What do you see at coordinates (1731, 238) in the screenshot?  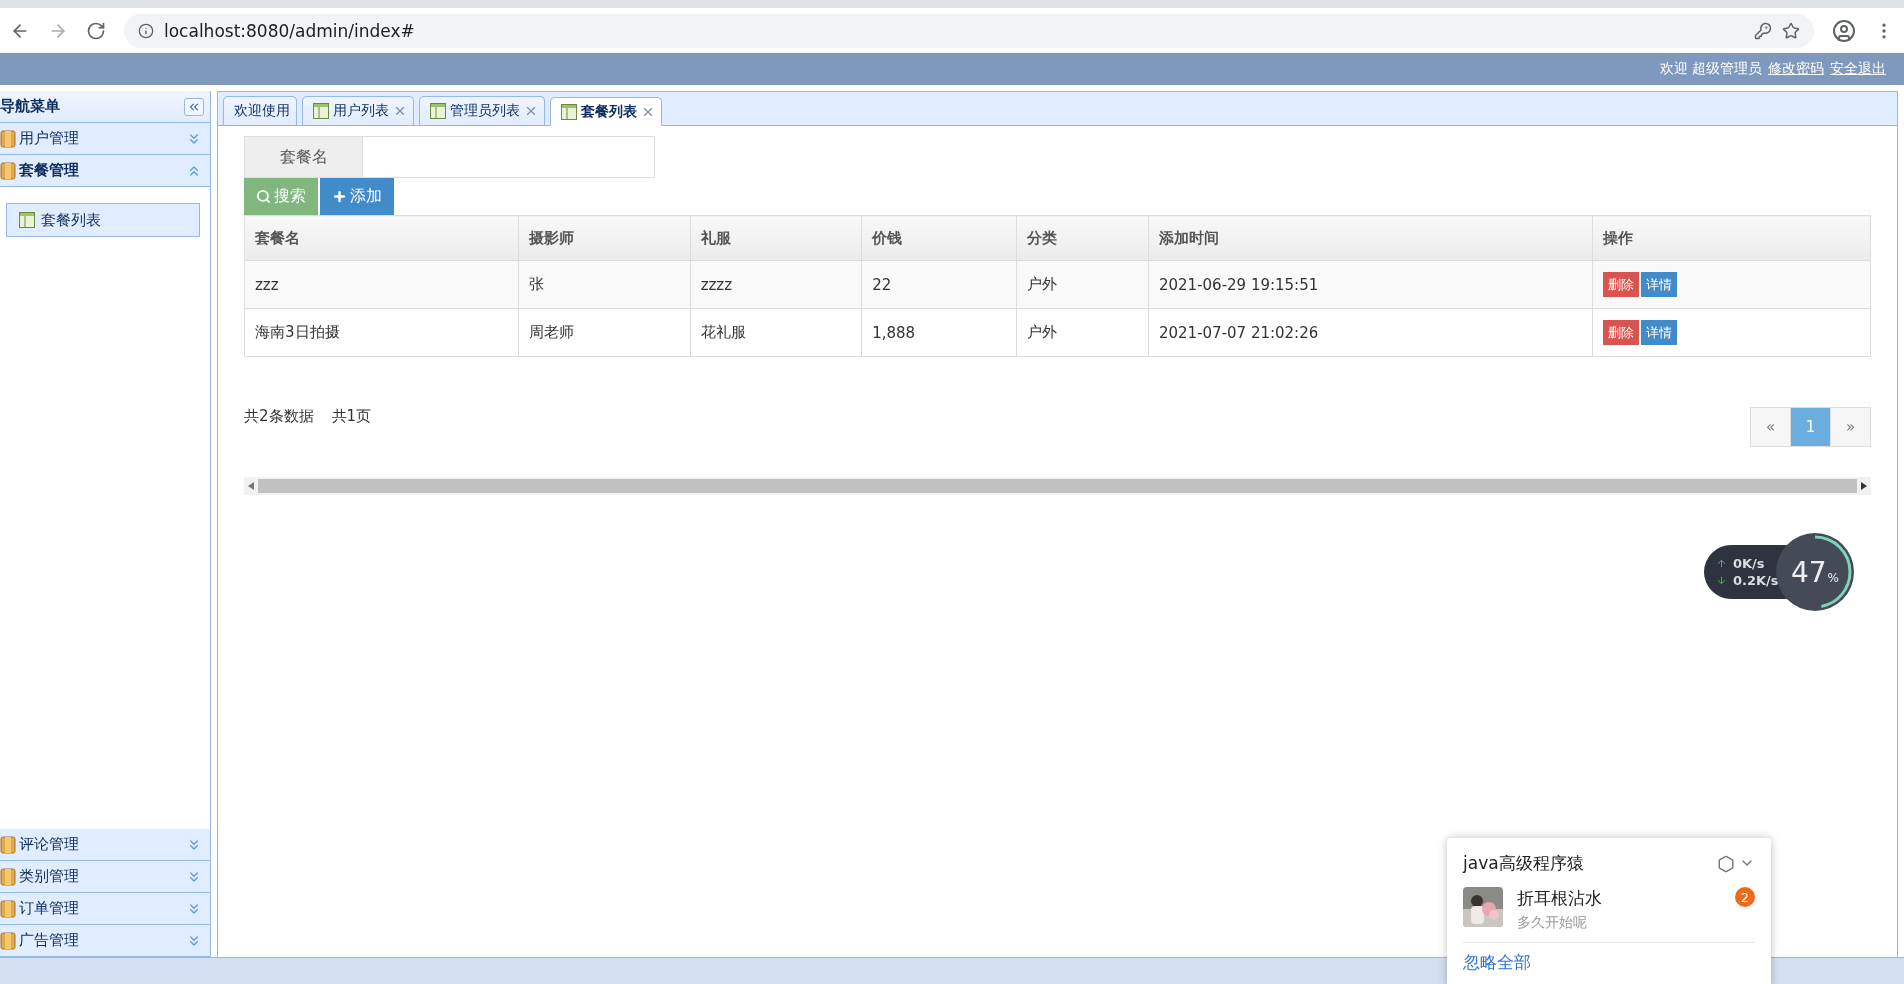 I see `column-header: 操作` at bounding box center [1731, 238].